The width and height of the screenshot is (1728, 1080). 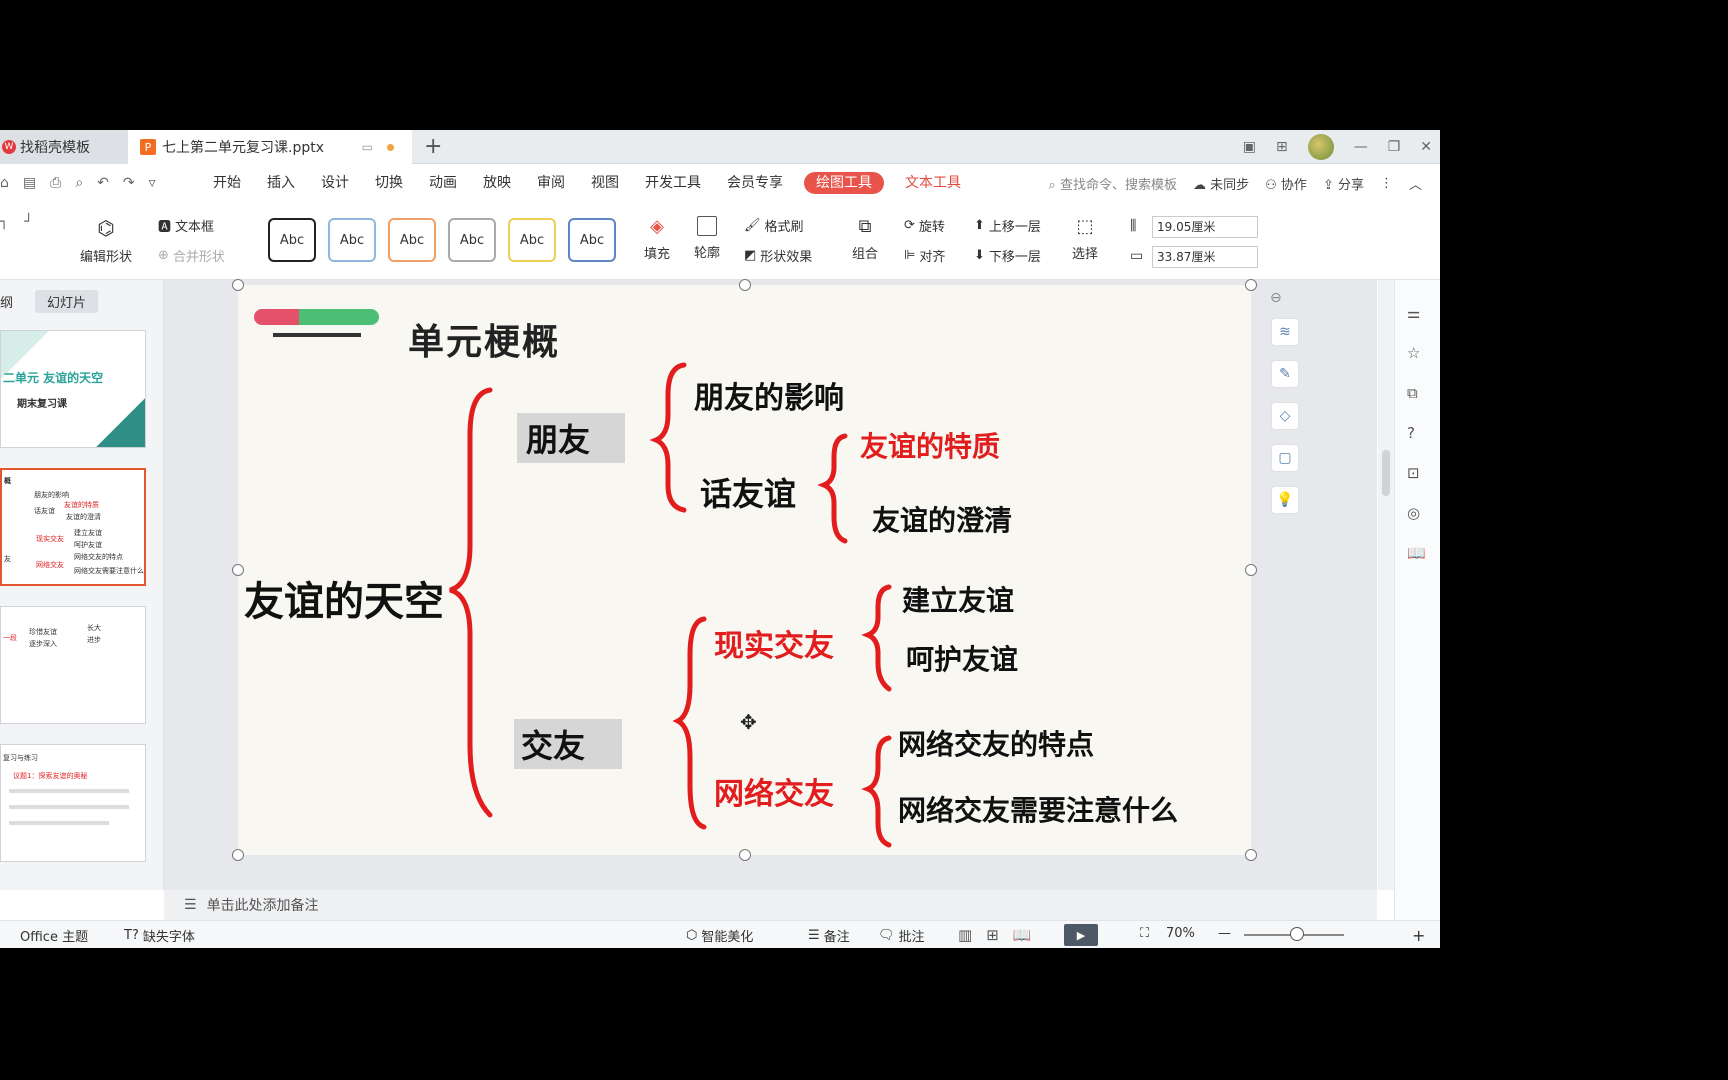 What do you see at coordinates (778, 255) in the screenshot?
I see `shape-effects-button: ◩ 形状效果` at bounding box center [778, 255].